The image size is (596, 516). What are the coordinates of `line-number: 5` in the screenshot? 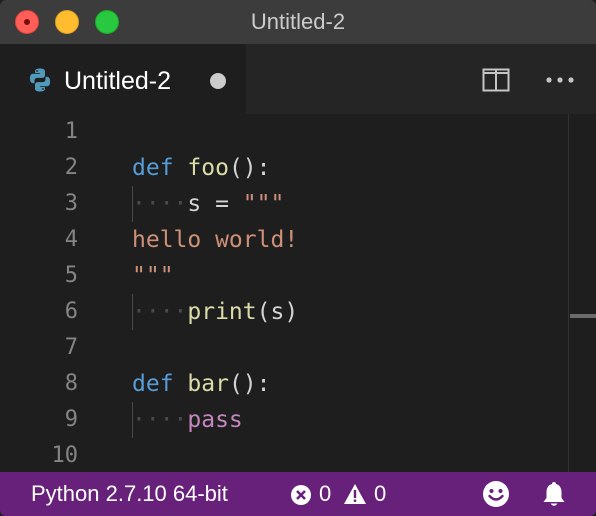 It's located at (71, 275).